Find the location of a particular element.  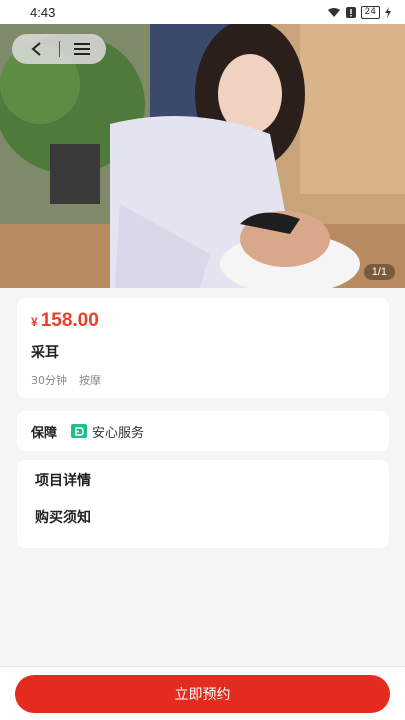

battery-icon: 24 is located at coordinates (370, 12).